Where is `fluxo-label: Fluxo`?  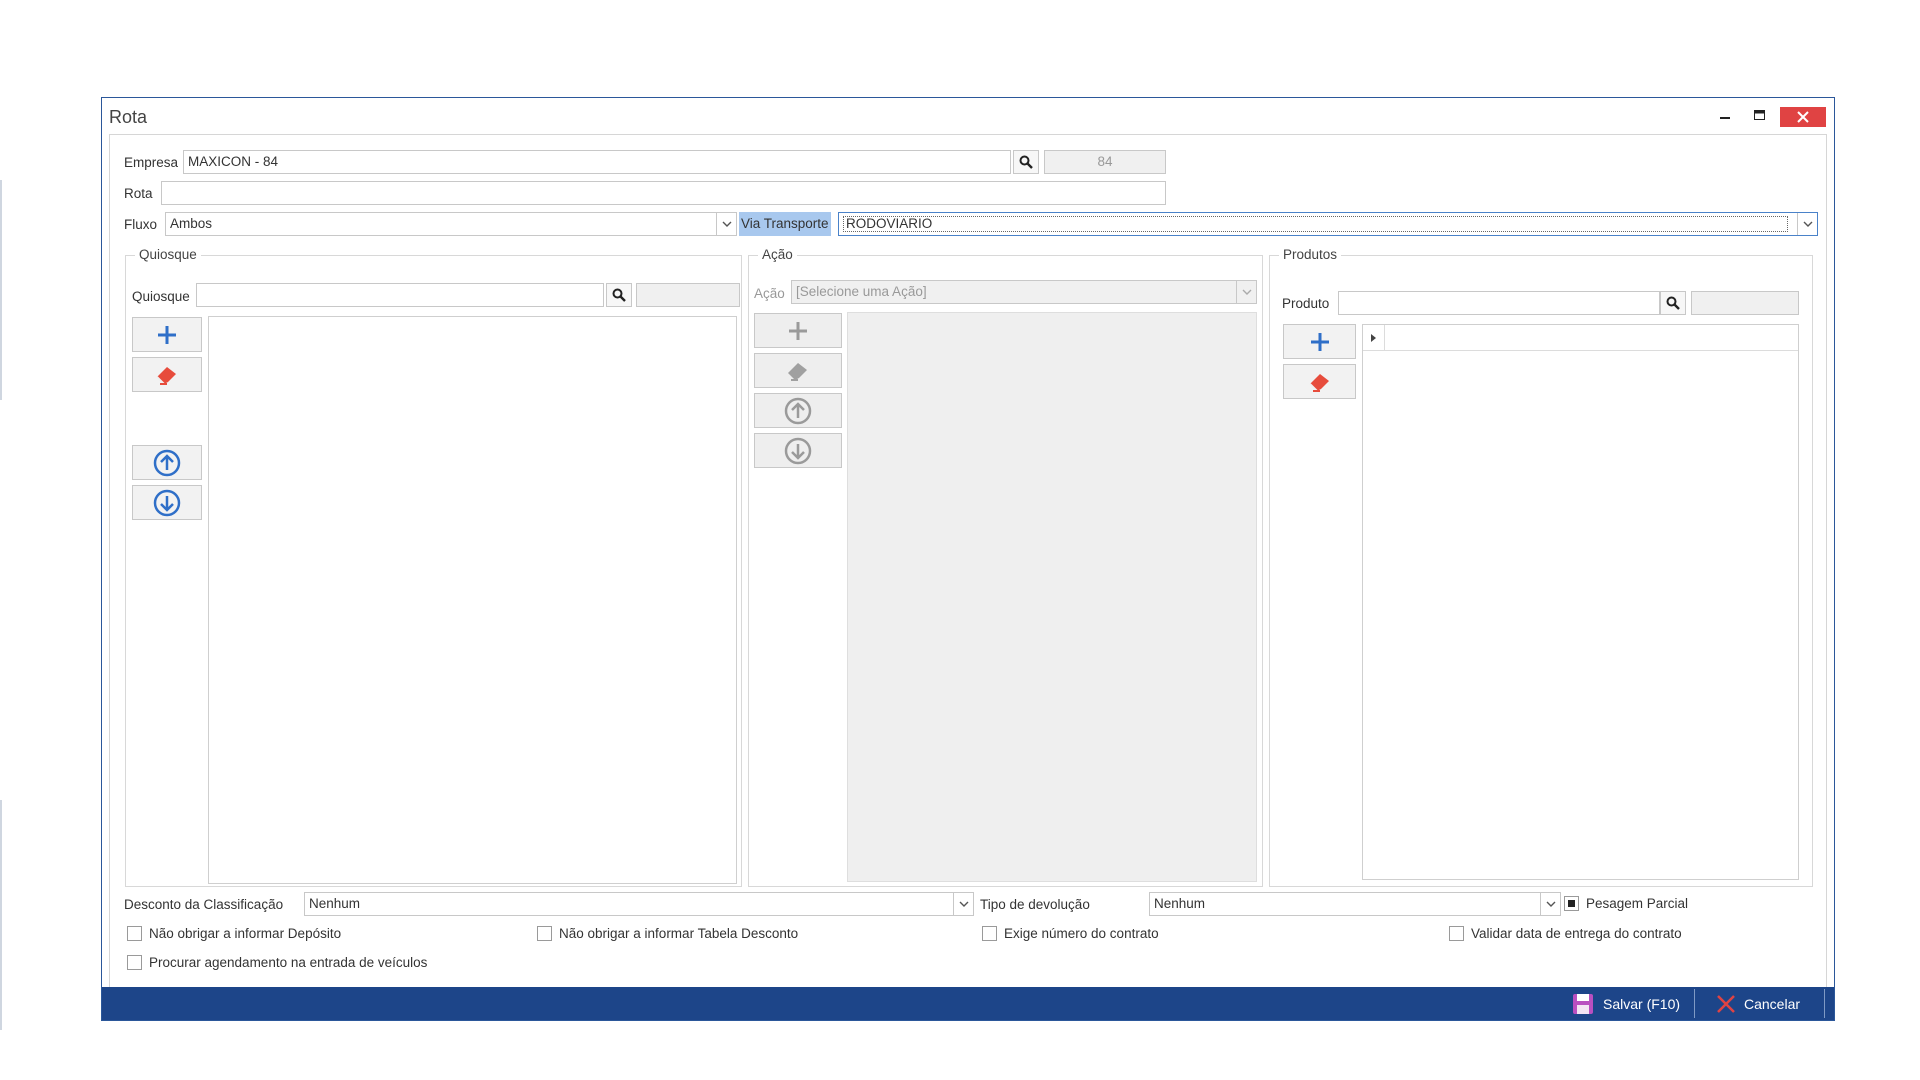 fluxo-label: Fluxo is located at coordinates (141, 224).